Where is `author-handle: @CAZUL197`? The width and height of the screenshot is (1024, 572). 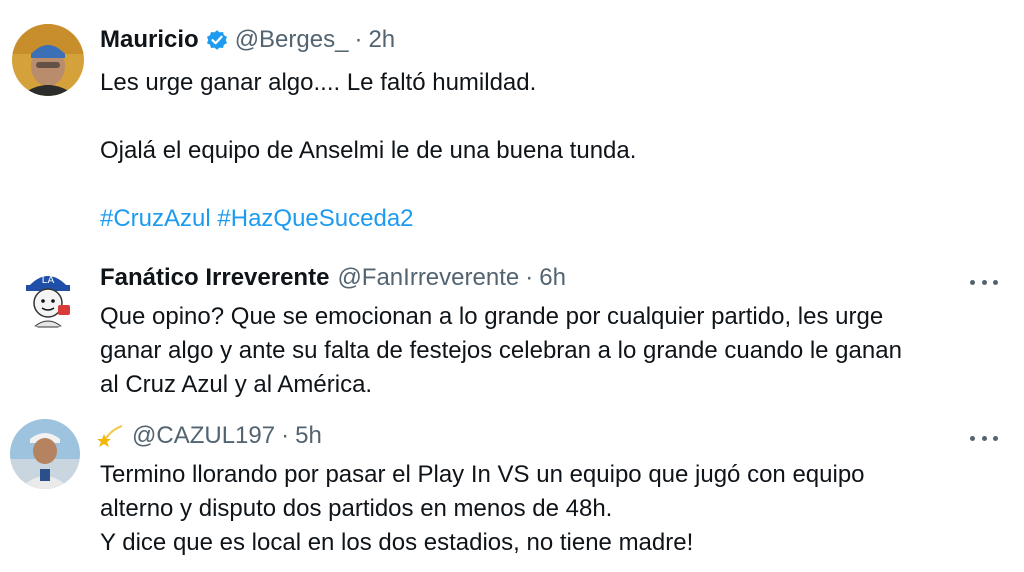
author-handle: @CAZUL197 is located at coordinates (203, 436).